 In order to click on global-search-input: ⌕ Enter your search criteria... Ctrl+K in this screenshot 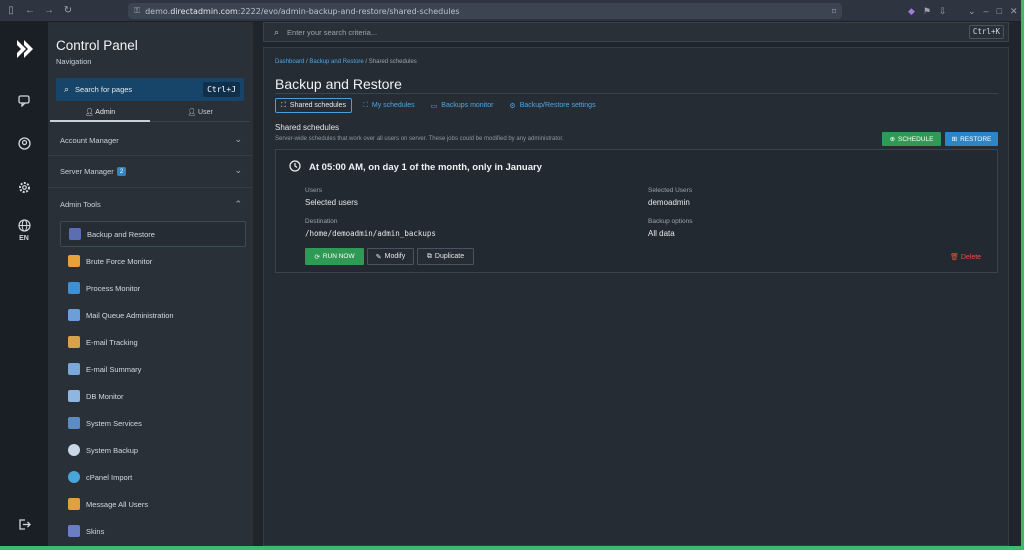, I will do `click(636, 32)`.